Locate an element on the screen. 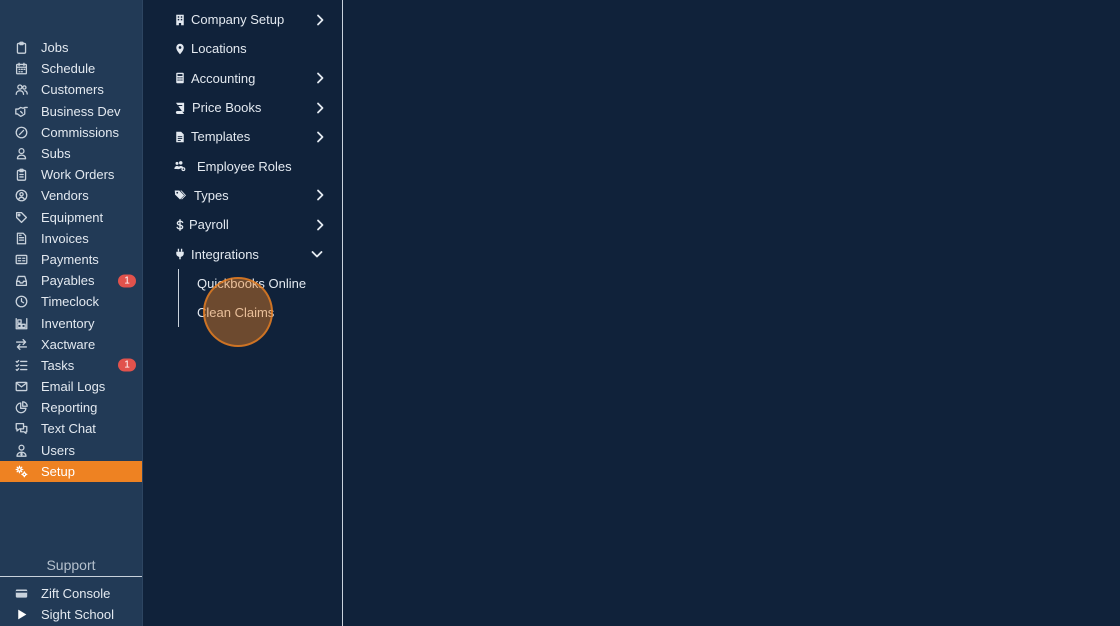  count-badge: 1 is located at coordinates (127, 281).